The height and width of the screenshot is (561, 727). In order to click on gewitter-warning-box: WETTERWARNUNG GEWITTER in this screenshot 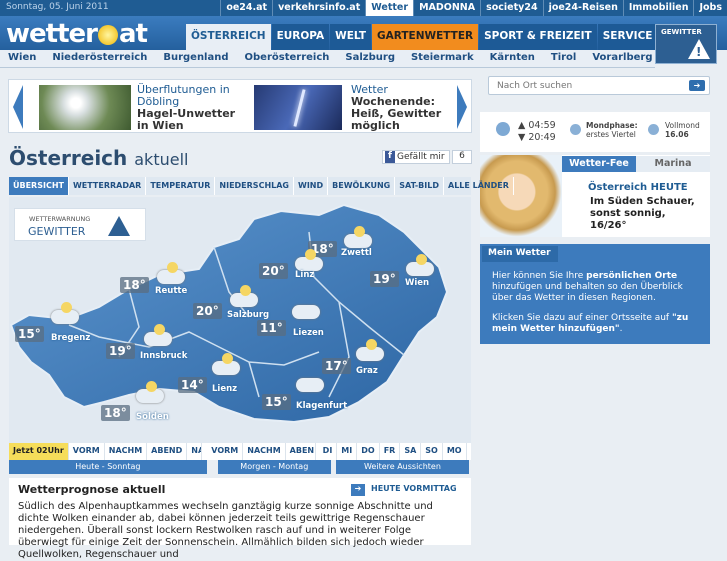, I will do `click(80, 224)`.